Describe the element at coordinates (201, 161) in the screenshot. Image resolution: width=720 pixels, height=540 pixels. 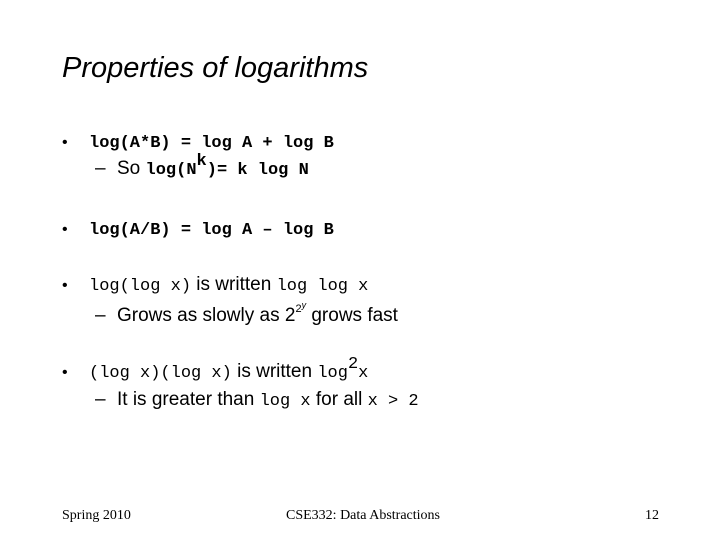
I see `power-rule-exponent: k` at that location.